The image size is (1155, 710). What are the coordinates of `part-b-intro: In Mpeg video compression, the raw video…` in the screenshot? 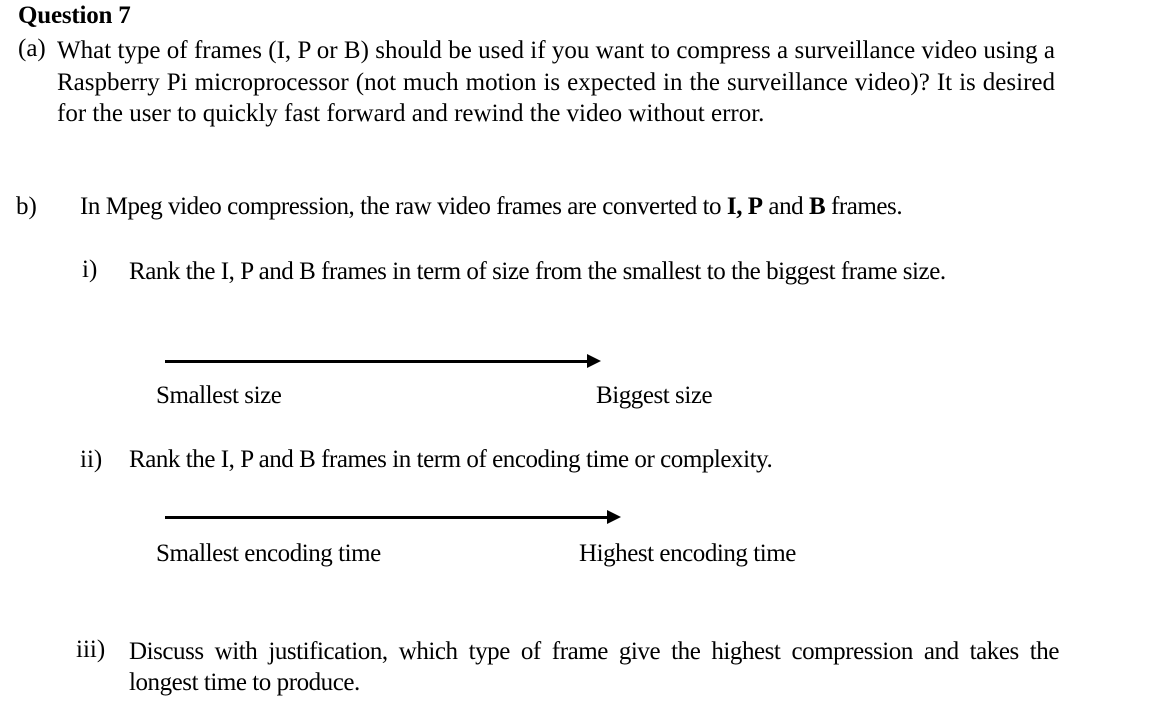 It's located at (491, 207).